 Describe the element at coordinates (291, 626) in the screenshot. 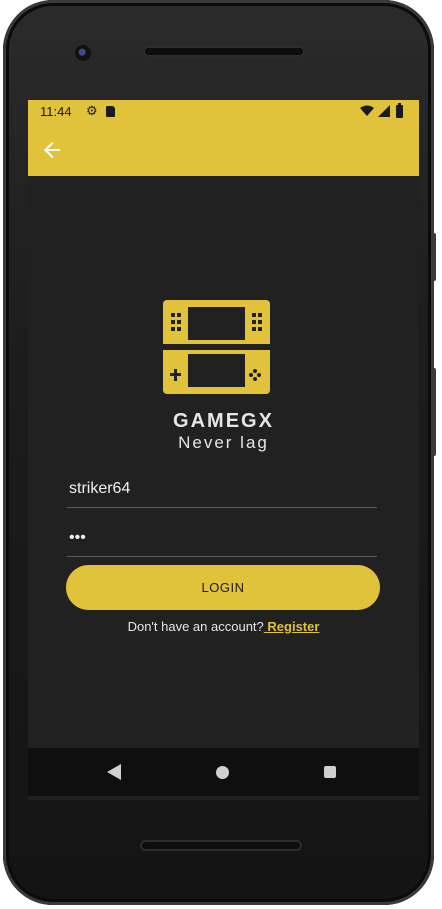

I see `register-link: Register` at that location.